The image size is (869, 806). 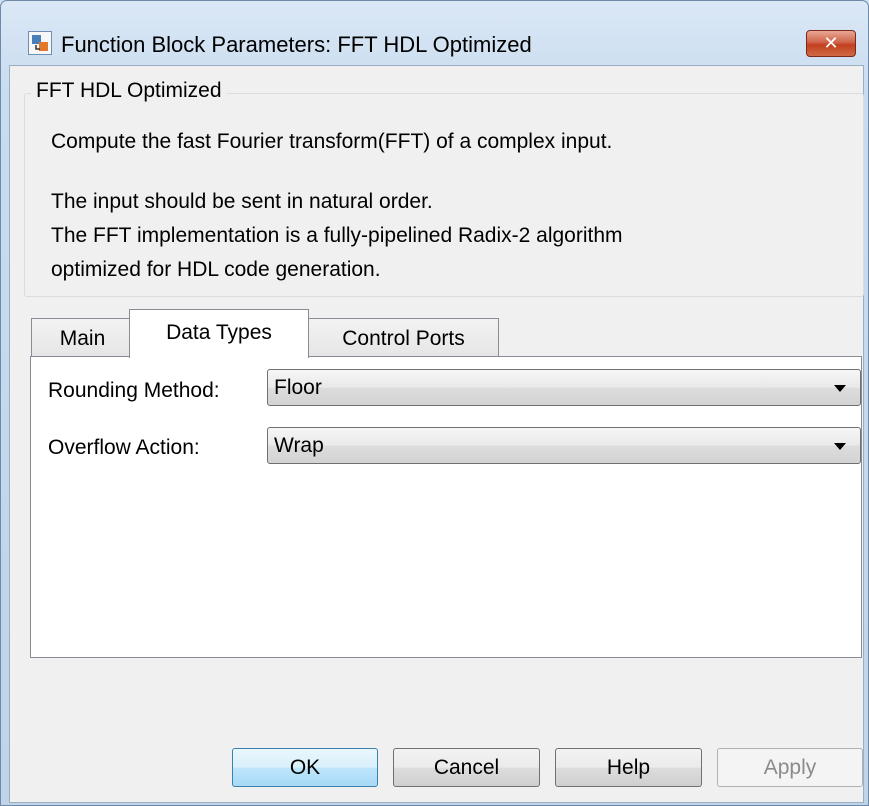 What do you see at coordinates (299, 445) in the screenshot?
I see `overflow-action-value: Wrap` at bounding box center [299, 445].